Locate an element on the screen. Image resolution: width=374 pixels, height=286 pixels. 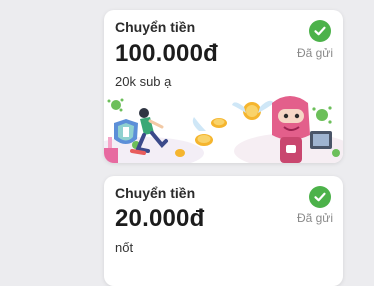
transfer-message: nốt is located at coordinates (124, 247).